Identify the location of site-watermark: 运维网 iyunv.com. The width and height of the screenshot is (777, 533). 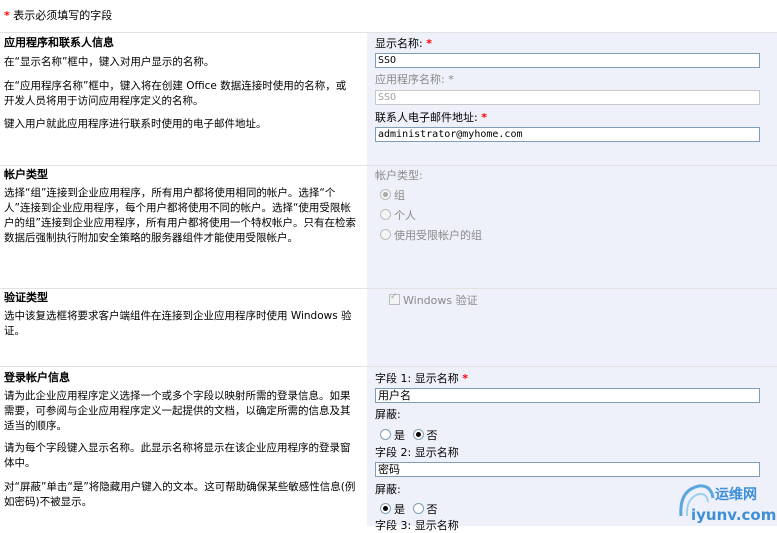
(726, 500).